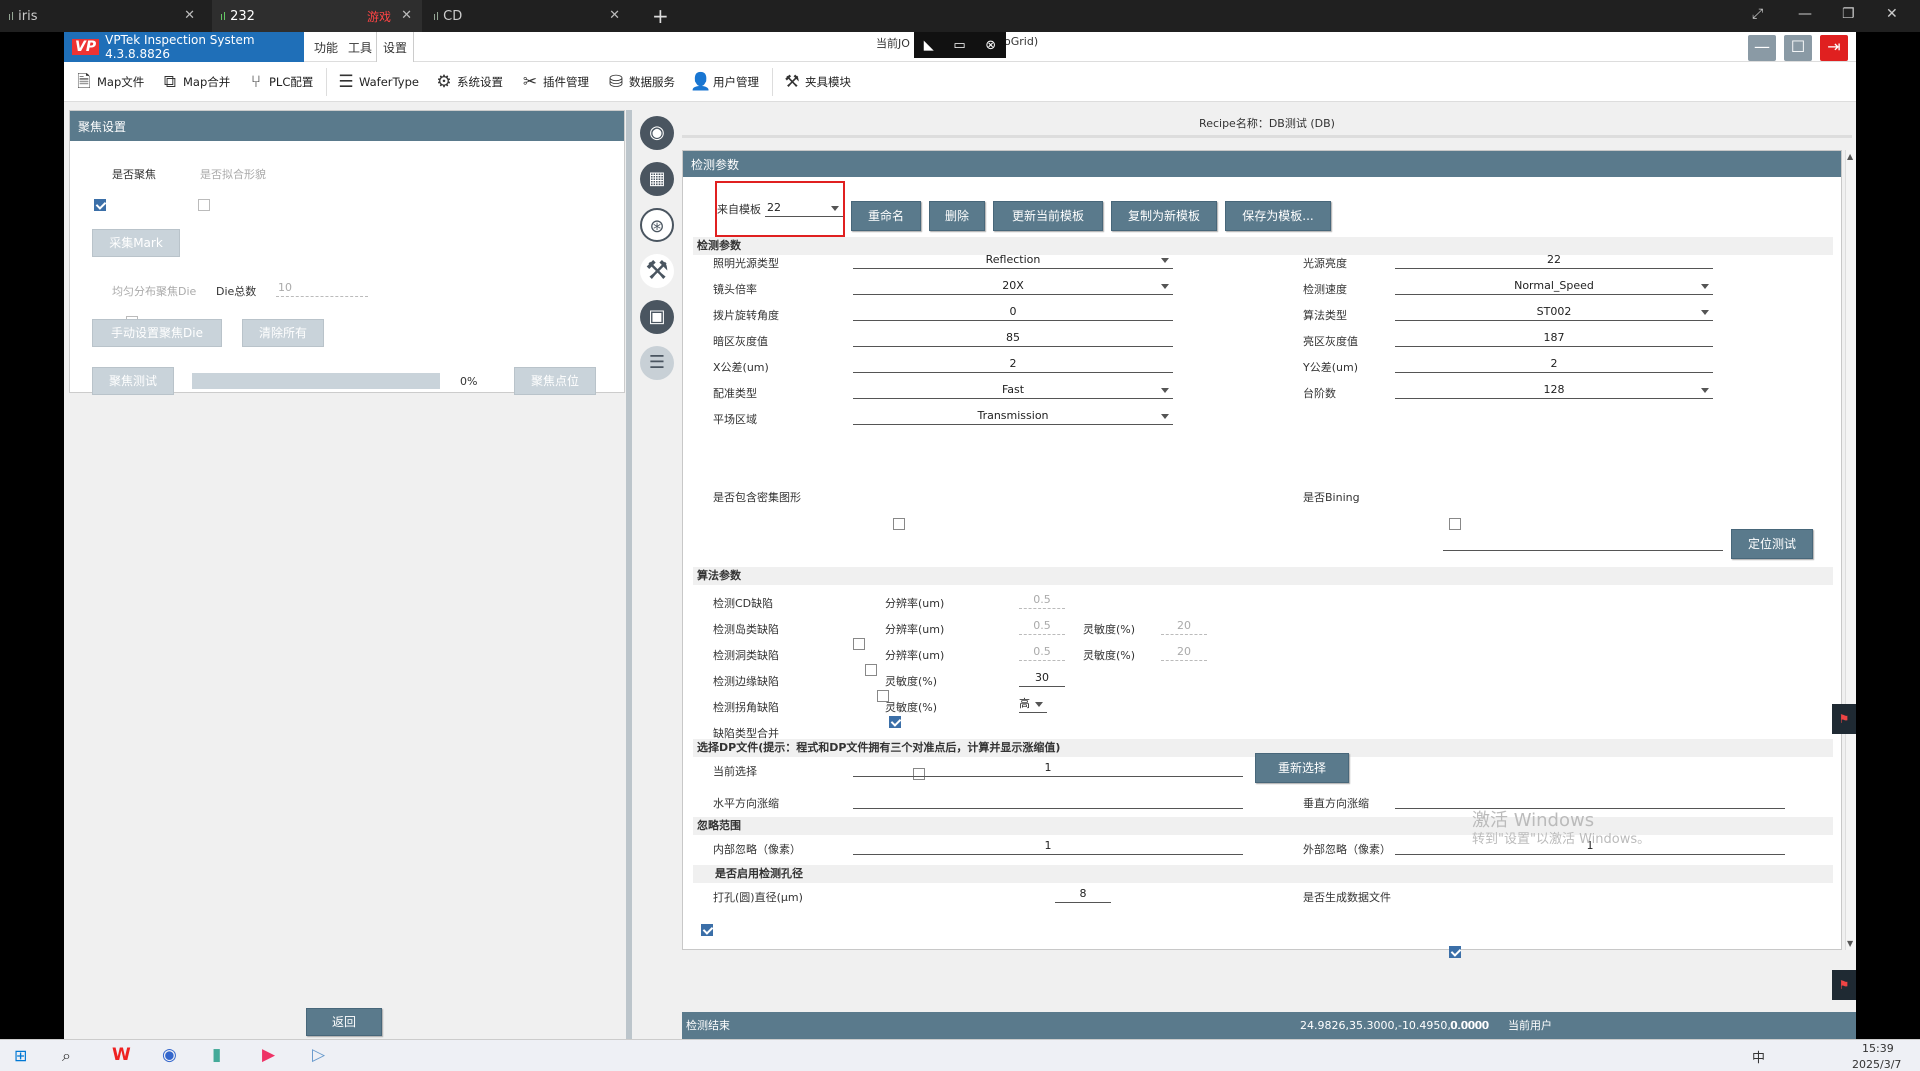  Describe the element at coordinates (216, 1055) in the screenshot. I see `app-icon: ▮` at that location.